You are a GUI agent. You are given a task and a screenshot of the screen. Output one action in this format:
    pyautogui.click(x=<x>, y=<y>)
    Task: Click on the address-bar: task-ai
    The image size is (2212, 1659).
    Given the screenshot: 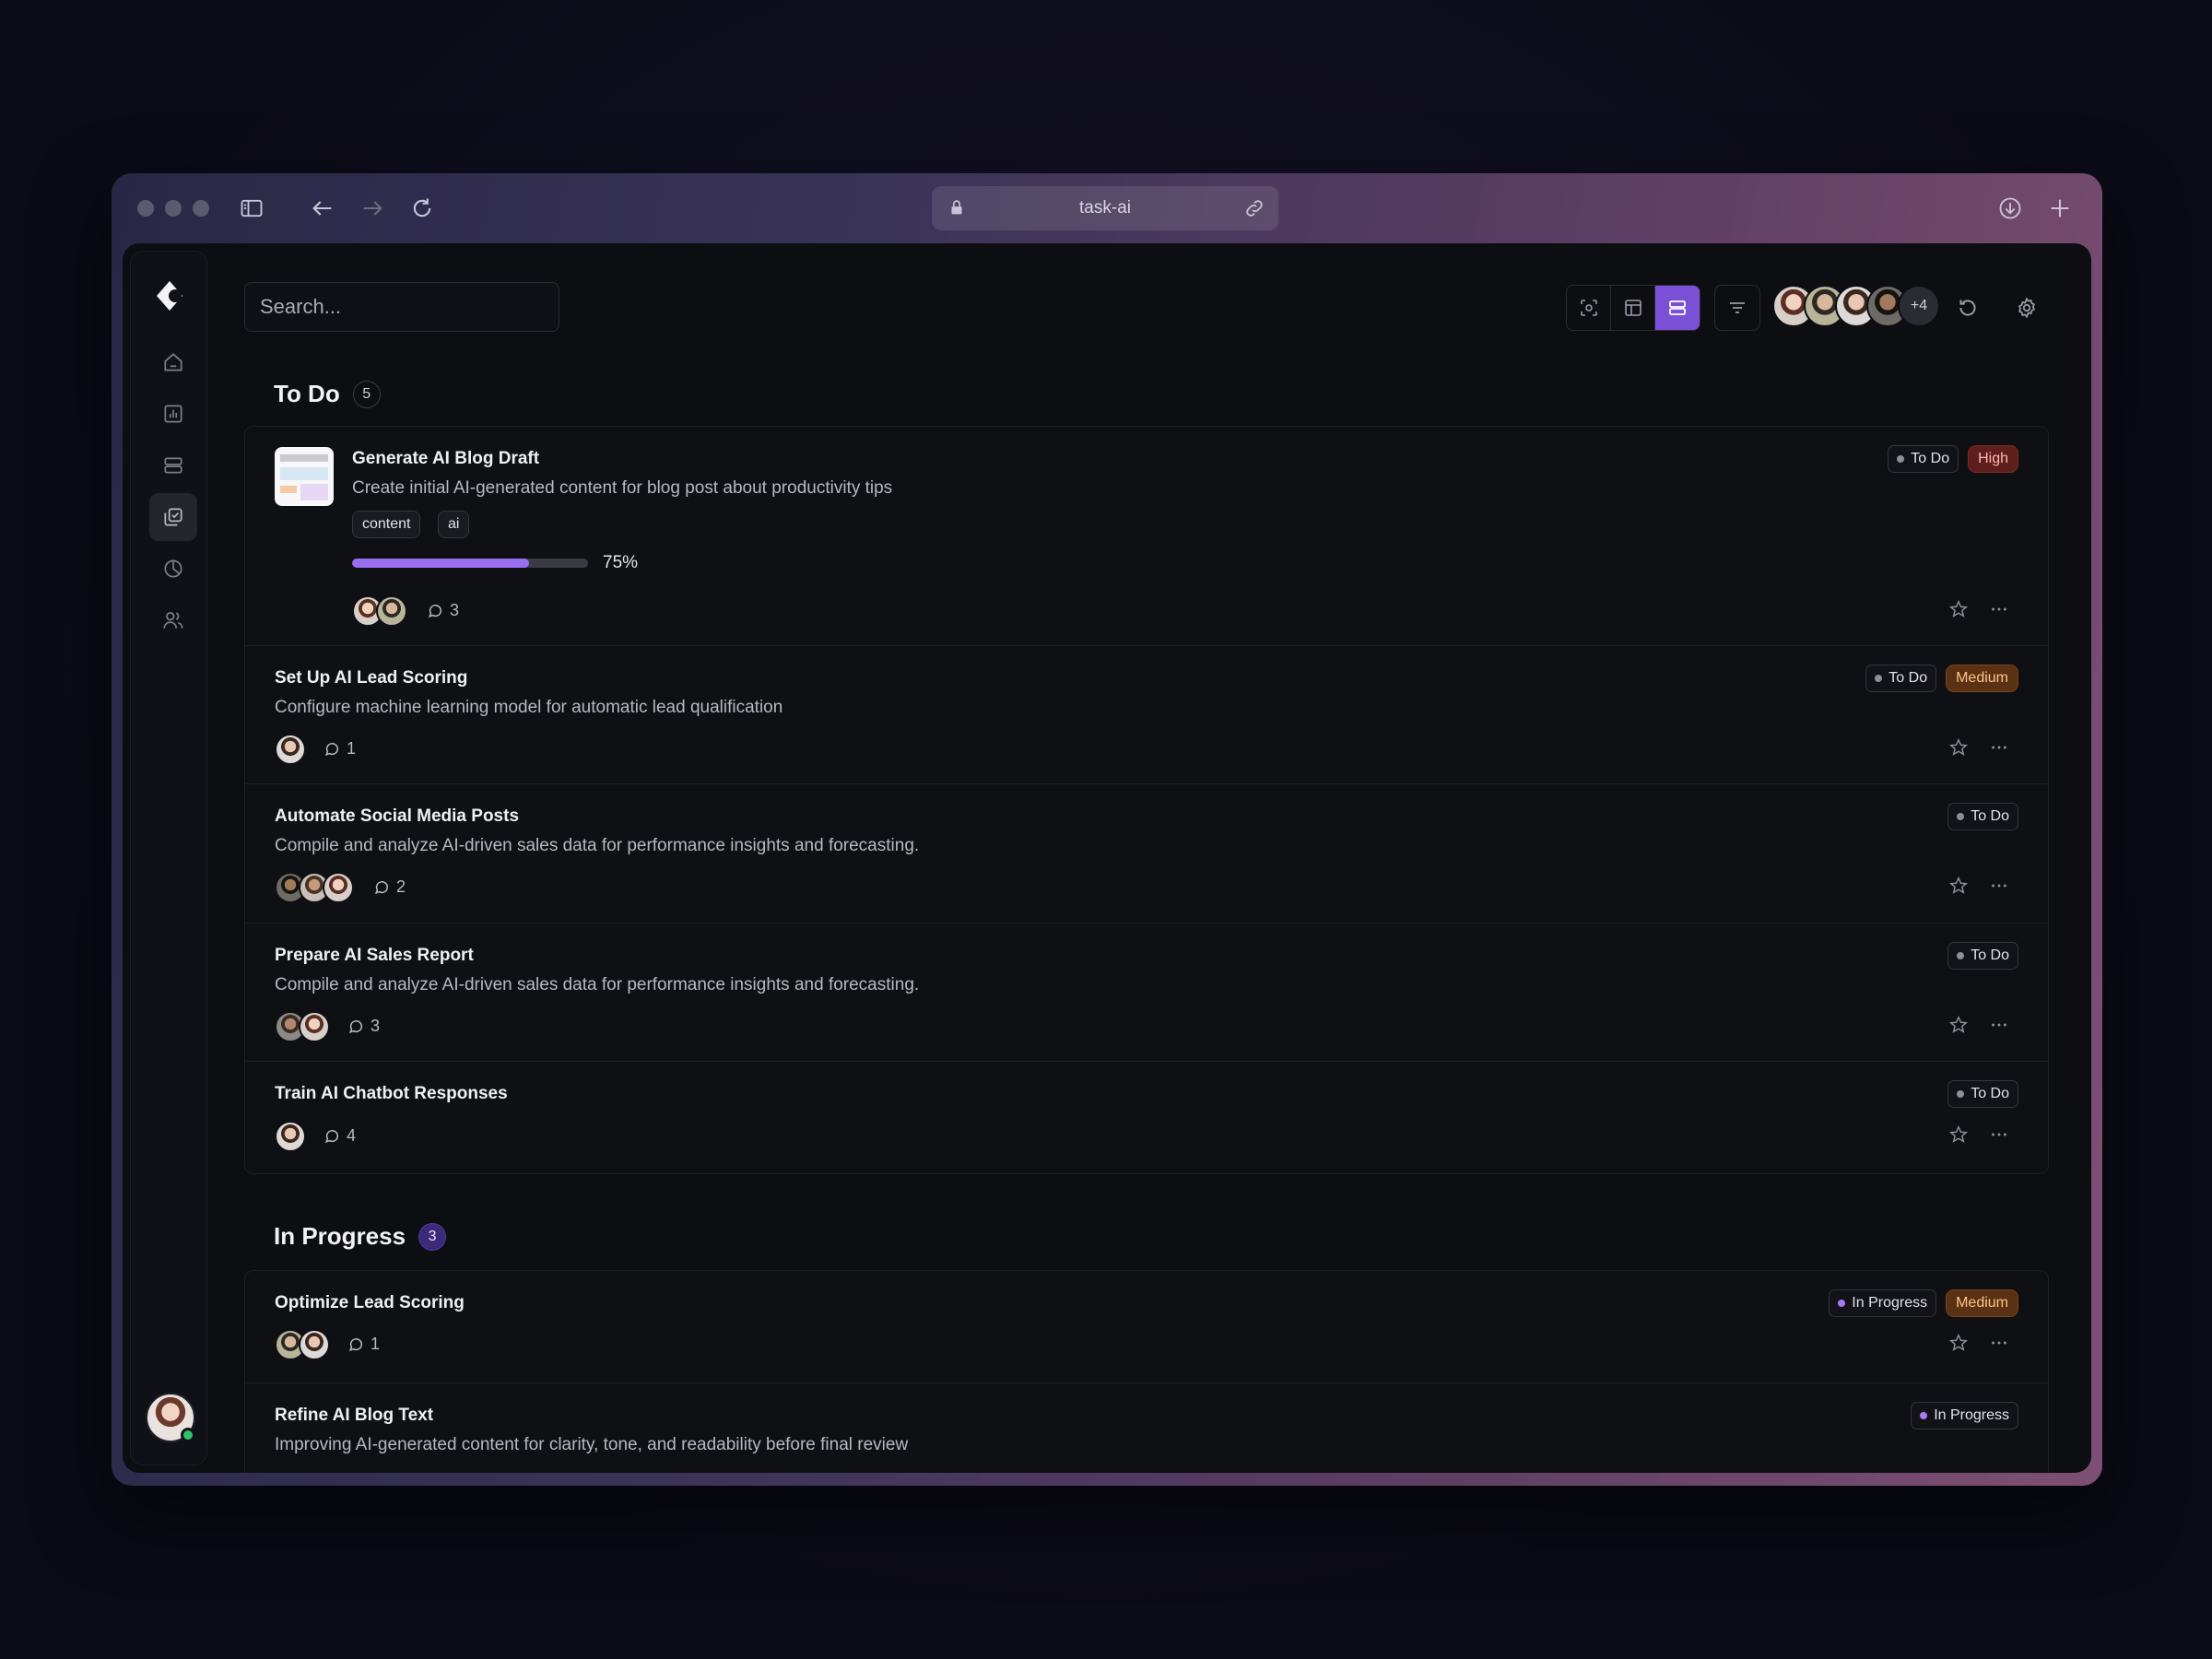 What is the action you would take?
    pyautogui.click(x=1105, y=208)
    